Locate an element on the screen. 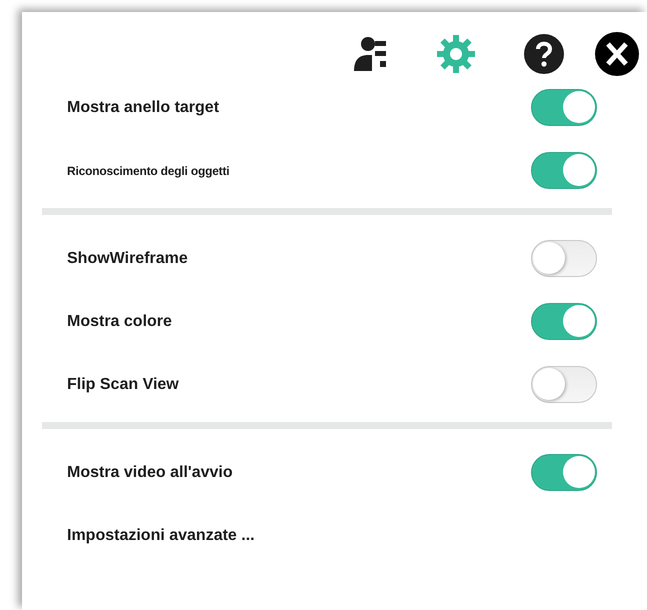 Image resolution: width=647 pixels, height=610 pixels. setting-label: Mostra anello target is located at coordinates (143, 107).